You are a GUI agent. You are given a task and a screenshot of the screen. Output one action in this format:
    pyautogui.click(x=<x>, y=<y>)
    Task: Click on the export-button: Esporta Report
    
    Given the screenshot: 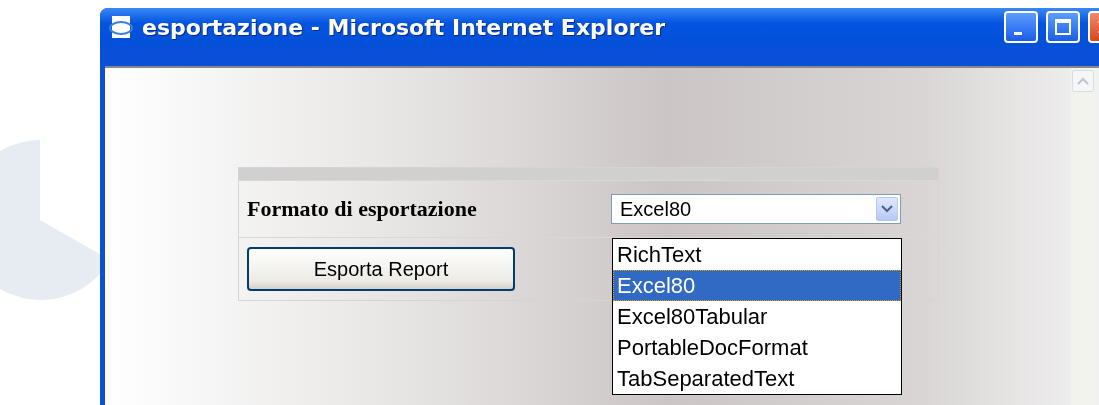 What is the action you would take?
    pyautogui.click(x=381, y=269)
    